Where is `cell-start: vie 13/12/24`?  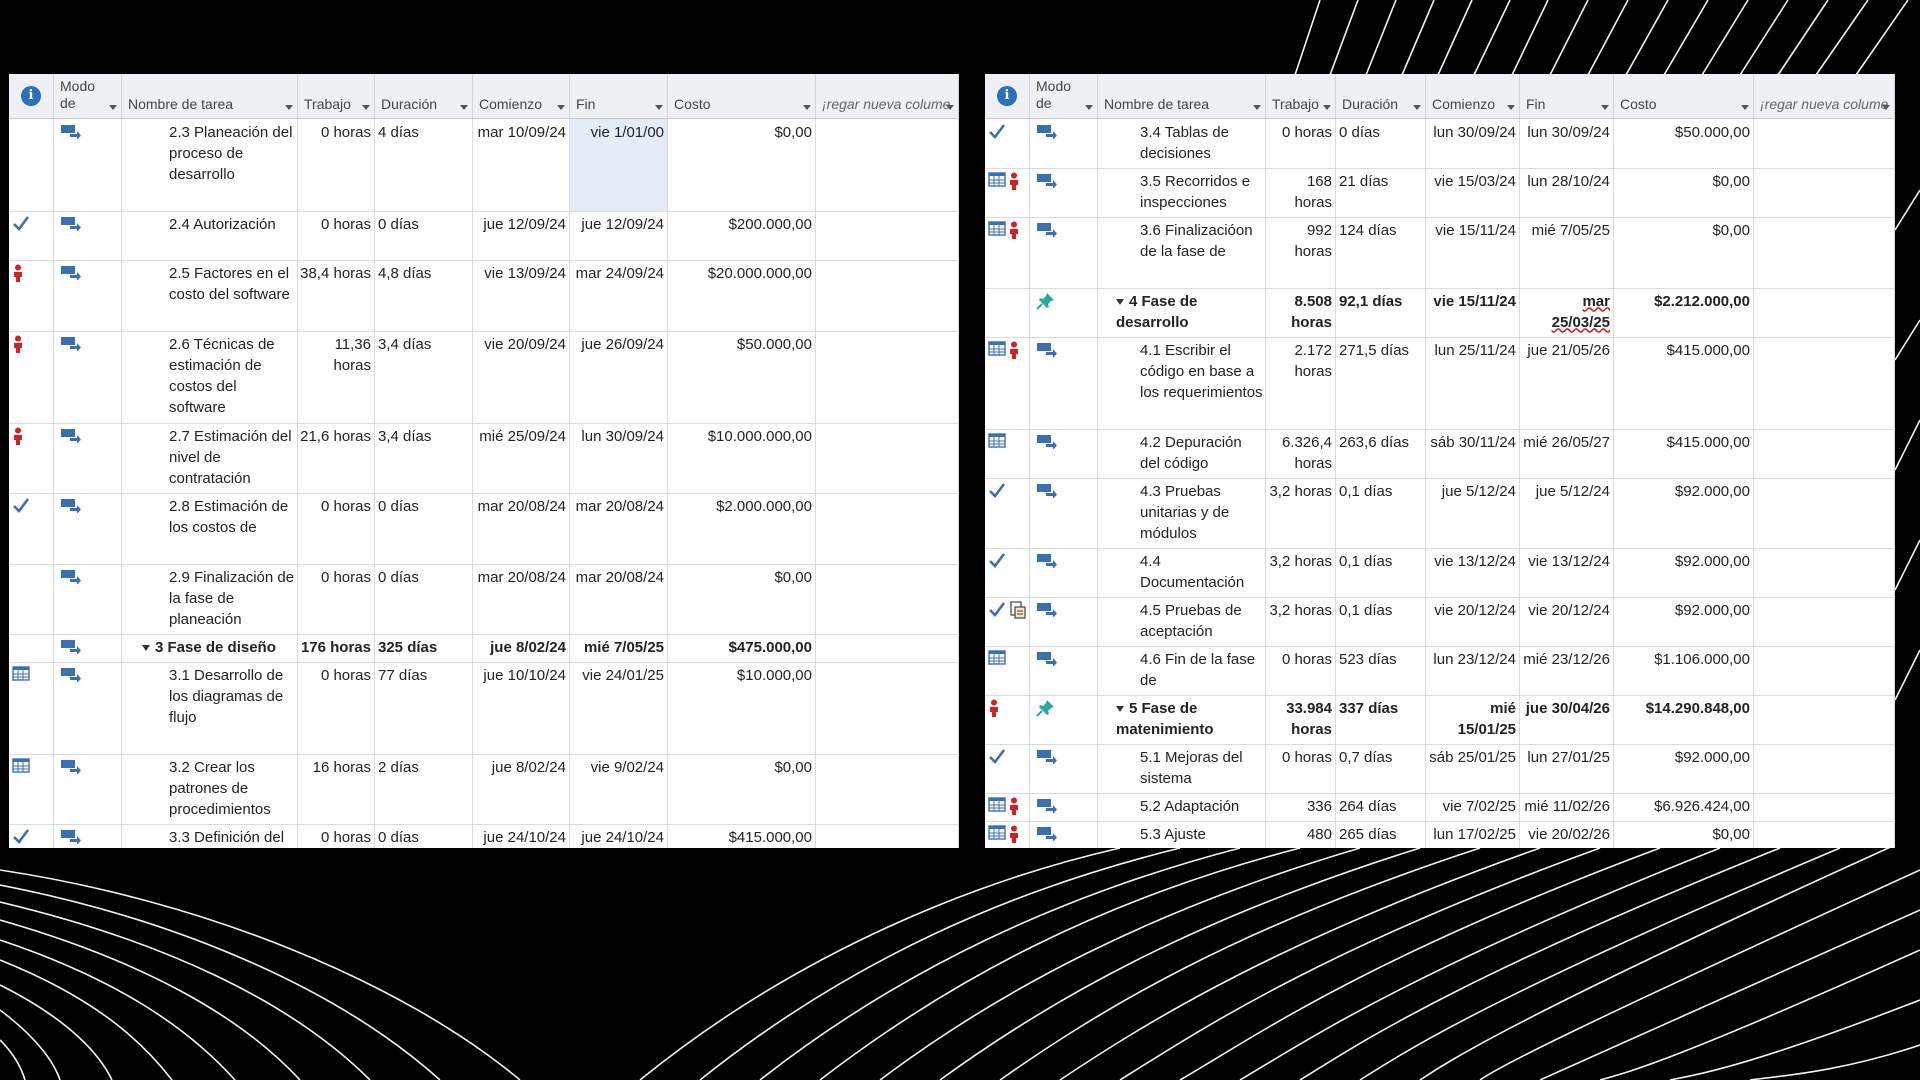 cell-start: vie 13/12/24 is located at coordinates (1473, 572).